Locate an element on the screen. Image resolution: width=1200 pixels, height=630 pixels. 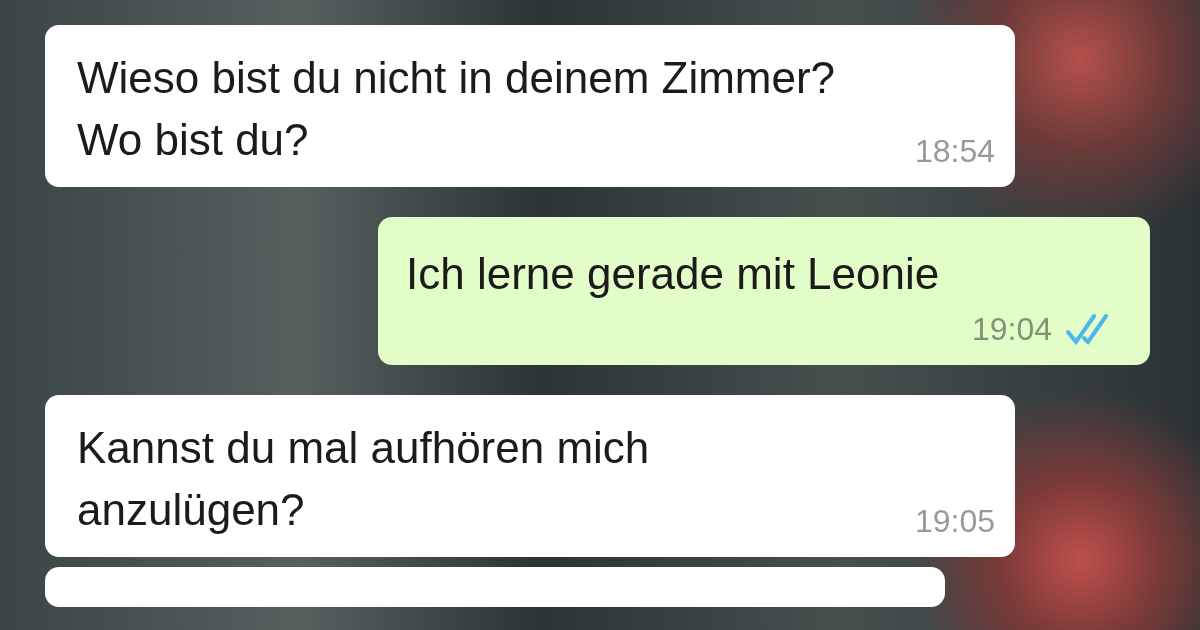
message-time: 18:54 is located at coordinates (954, 151).